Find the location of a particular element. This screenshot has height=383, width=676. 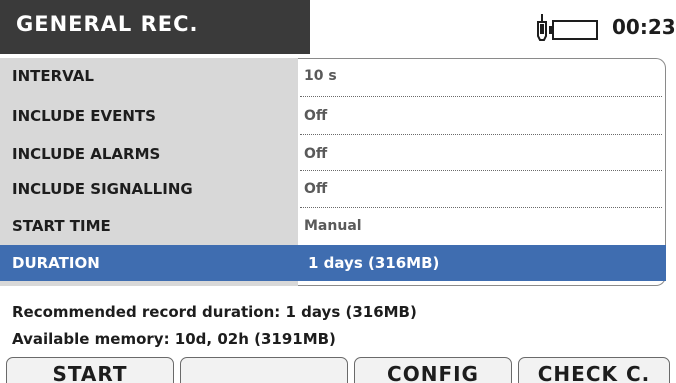

screen-title: GENERAL REC. is located at coordinates (107, 24).